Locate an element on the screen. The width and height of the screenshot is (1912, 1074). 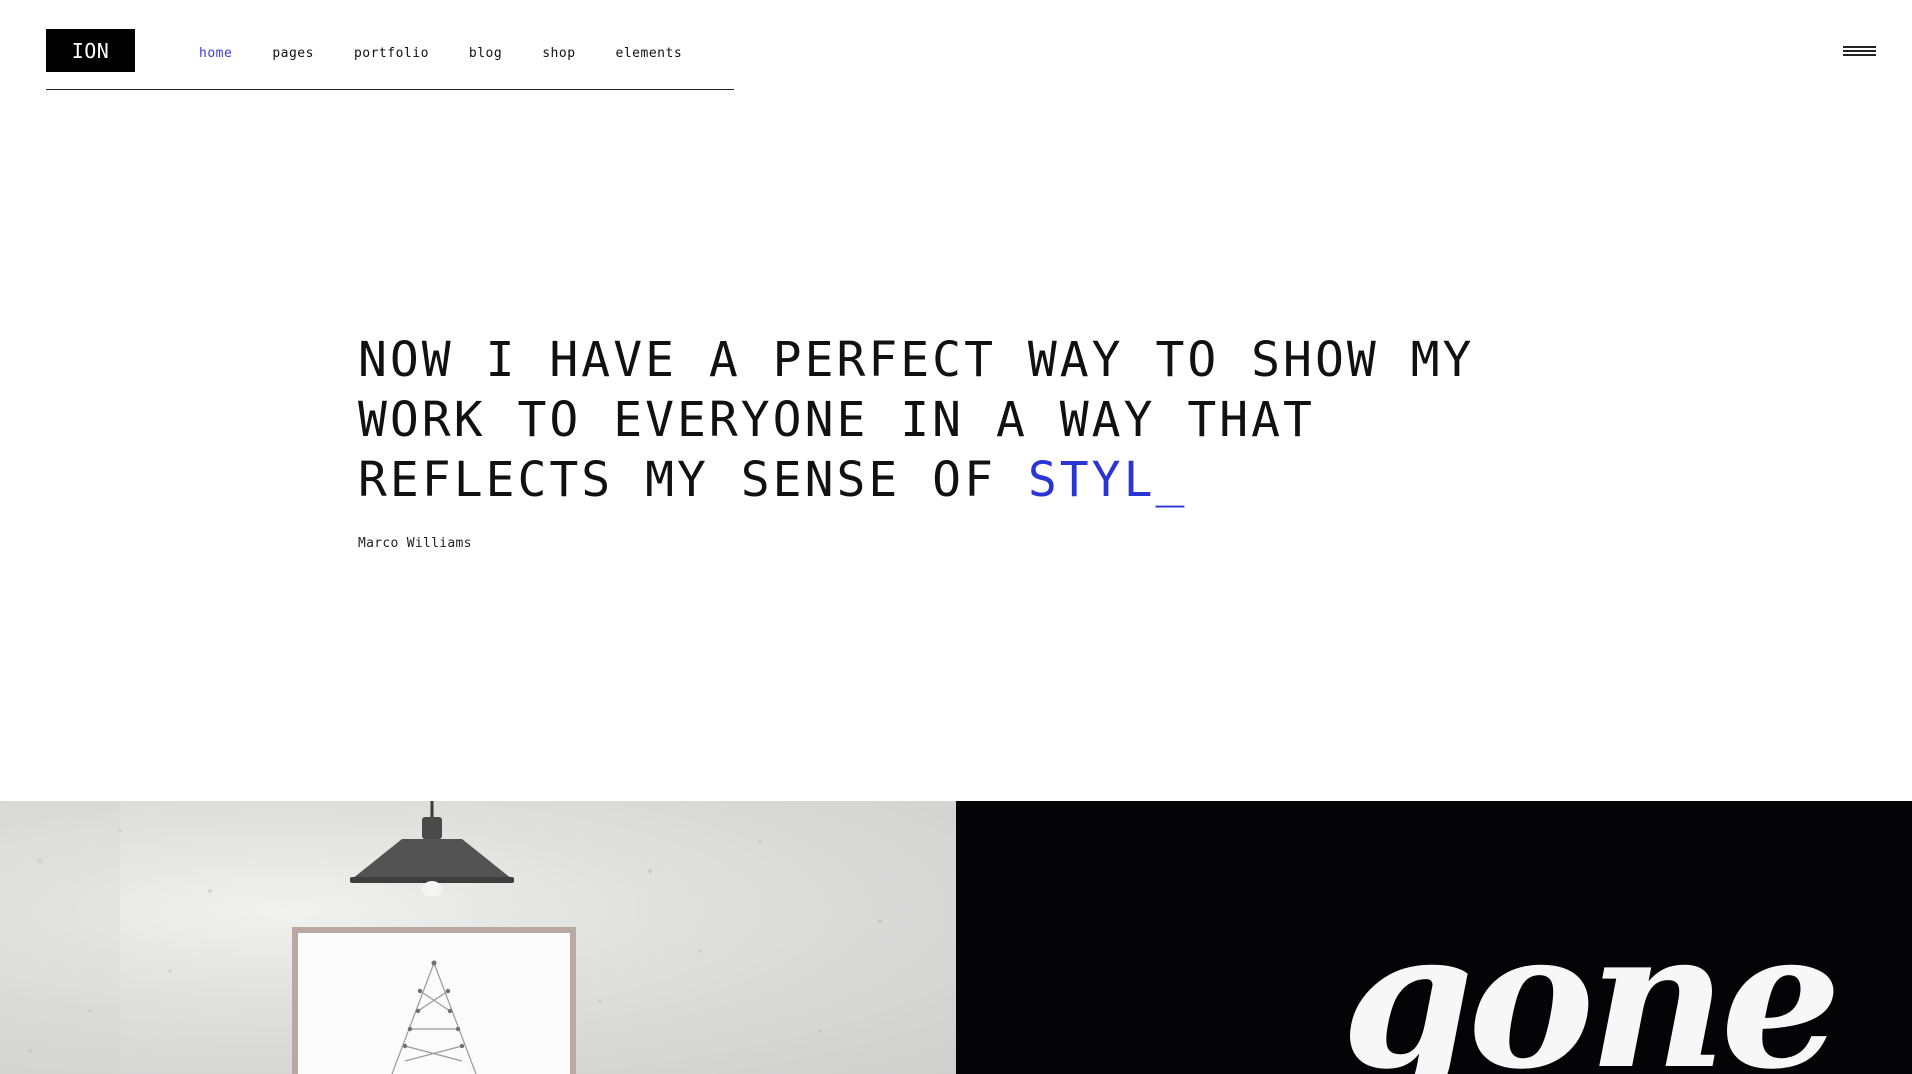
portfolio-tile-gone-lettering: gone is located at coordinates (1434, 937).